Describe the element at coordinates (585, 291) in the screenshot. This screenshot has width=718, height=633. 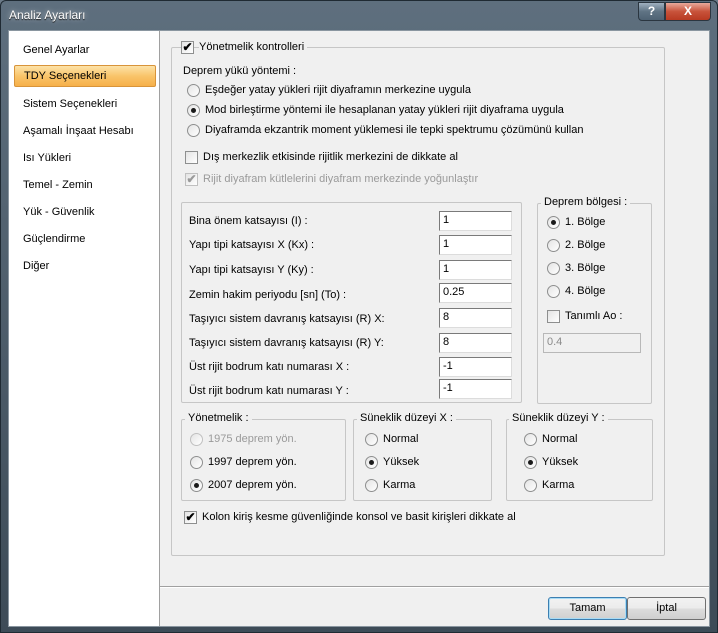
I see `bolge-4-label: 4. Bölge` at that location.